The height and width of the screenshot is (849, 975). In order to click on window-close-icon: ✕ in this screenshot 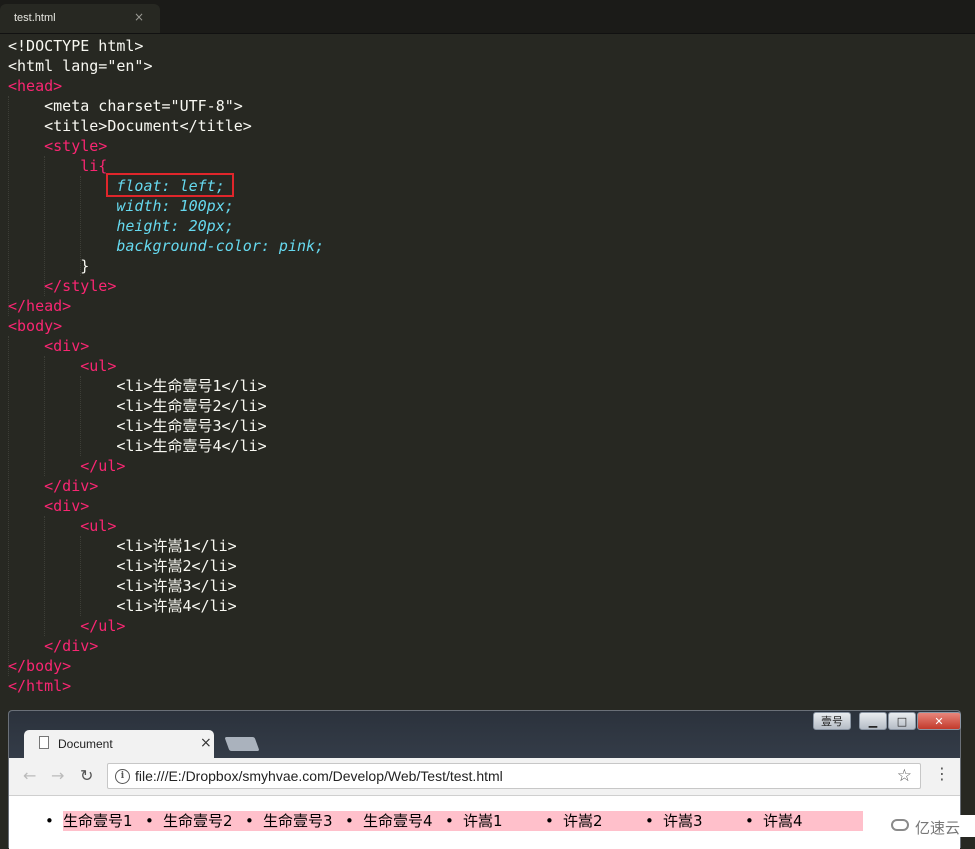, I will do `click(939, 721)`.